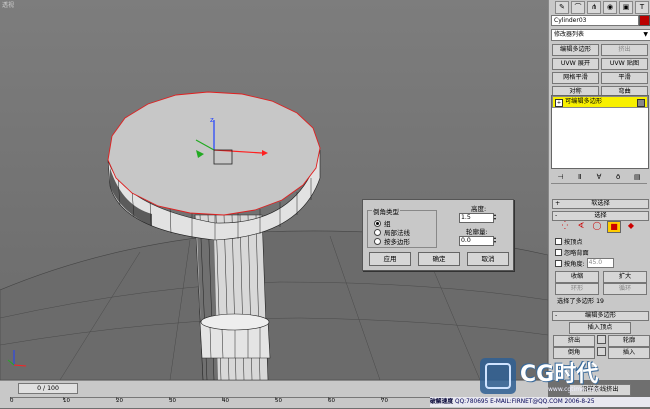 This screenshot has width=650, height=409. What do you see at coordinates (641, 103) in the screenshot?
I see `stack-item-toggle` at bounding box center [641, 103].